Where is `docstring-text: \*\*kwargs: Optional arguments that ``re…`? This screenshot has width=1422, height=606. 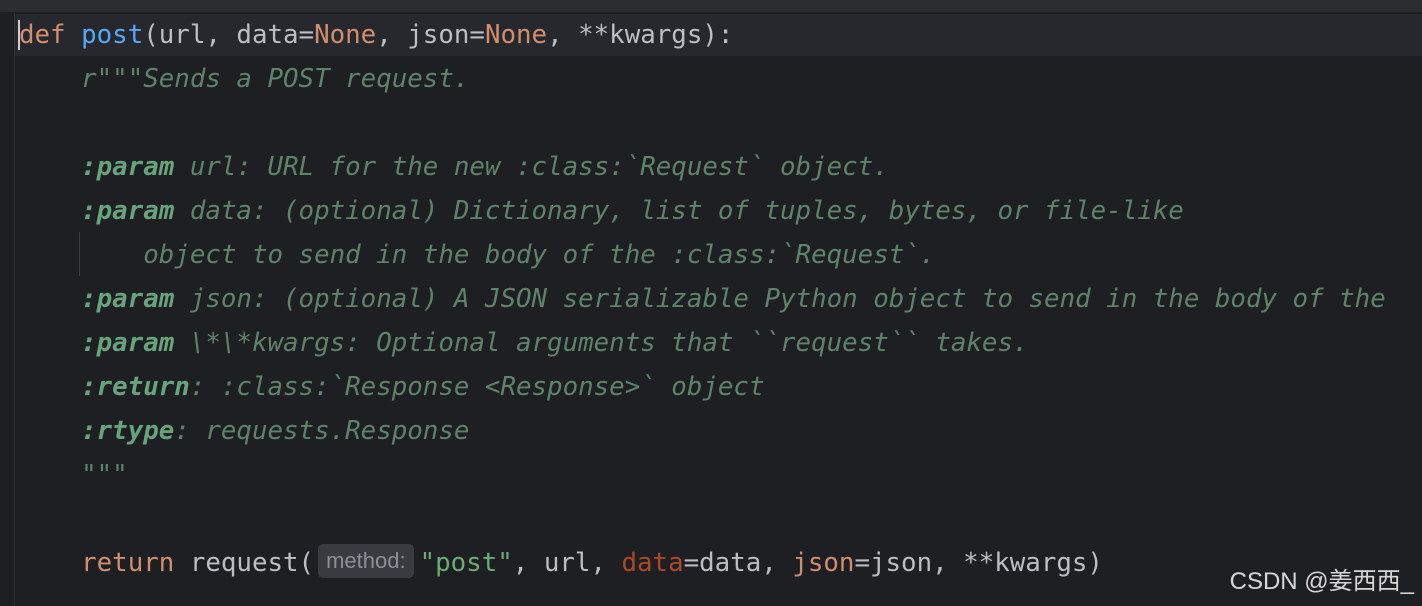
docstring-text: \*\*kwargs: Optional arguments that ``re… is located at coordinates (601, 343).